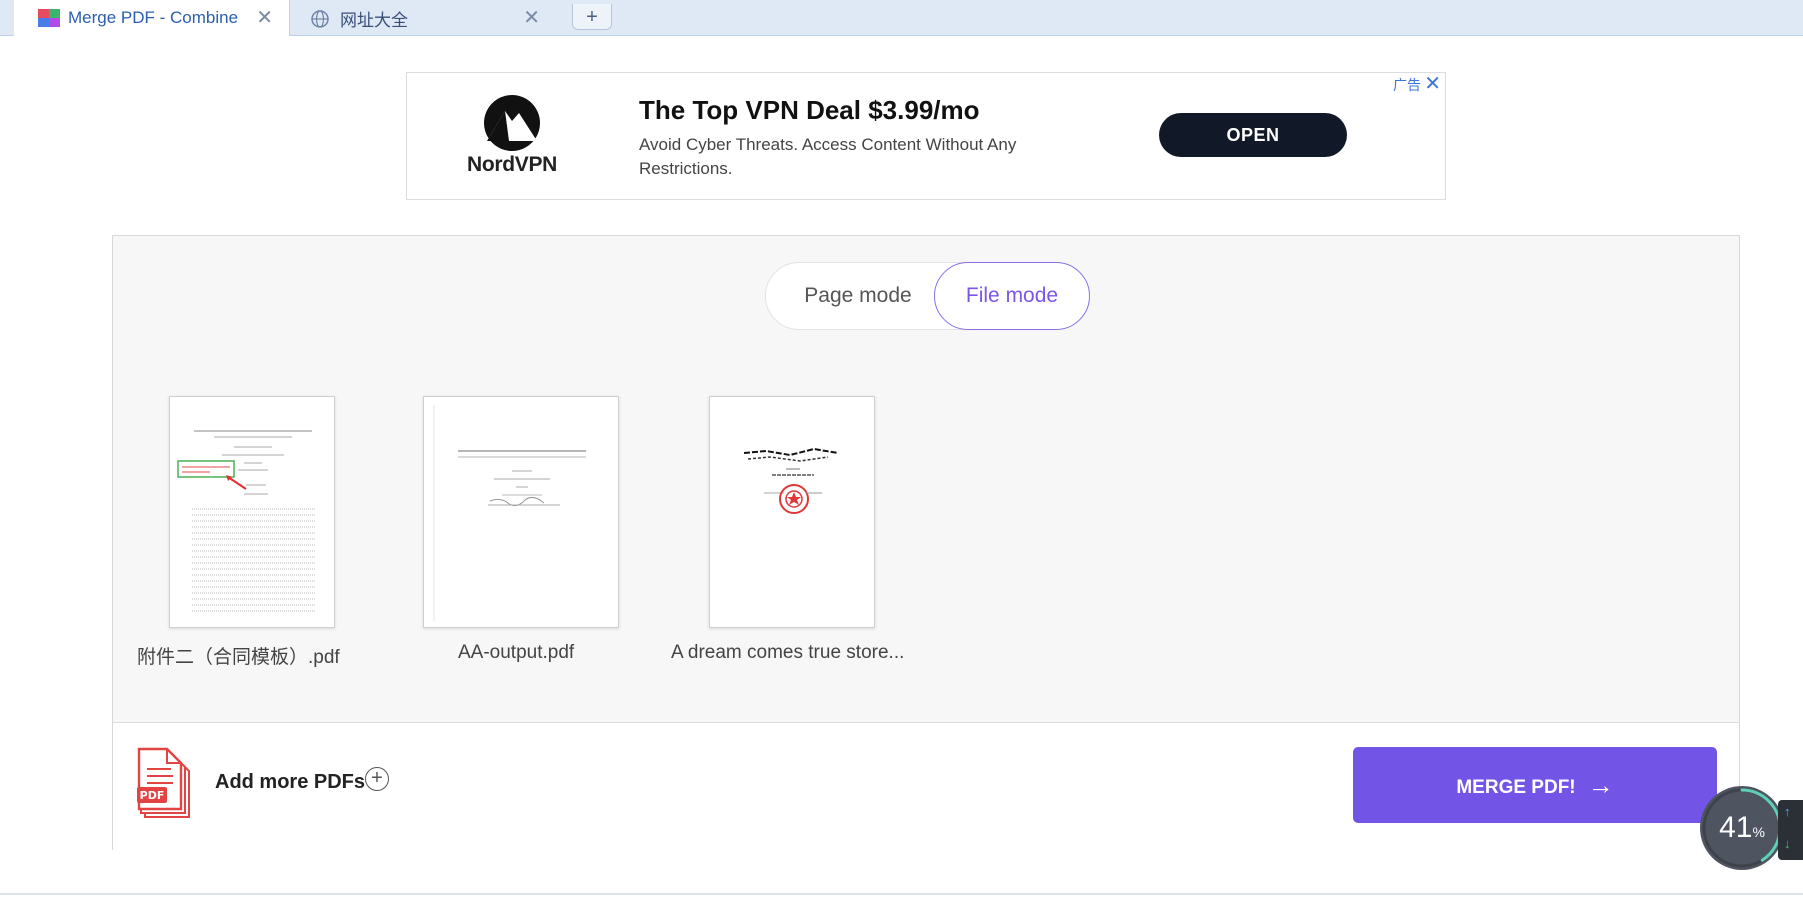 The image size is (1803, 897). Describe the element at coordinates (1787, 843) in the screenshot. I see `download-arrow-icon: ↓` at that location.